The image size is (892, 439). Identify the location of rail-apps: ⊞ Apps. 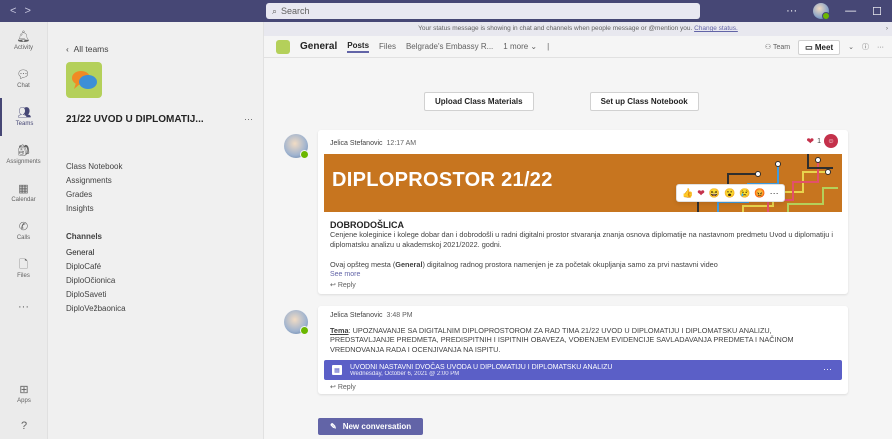
(24, 394).